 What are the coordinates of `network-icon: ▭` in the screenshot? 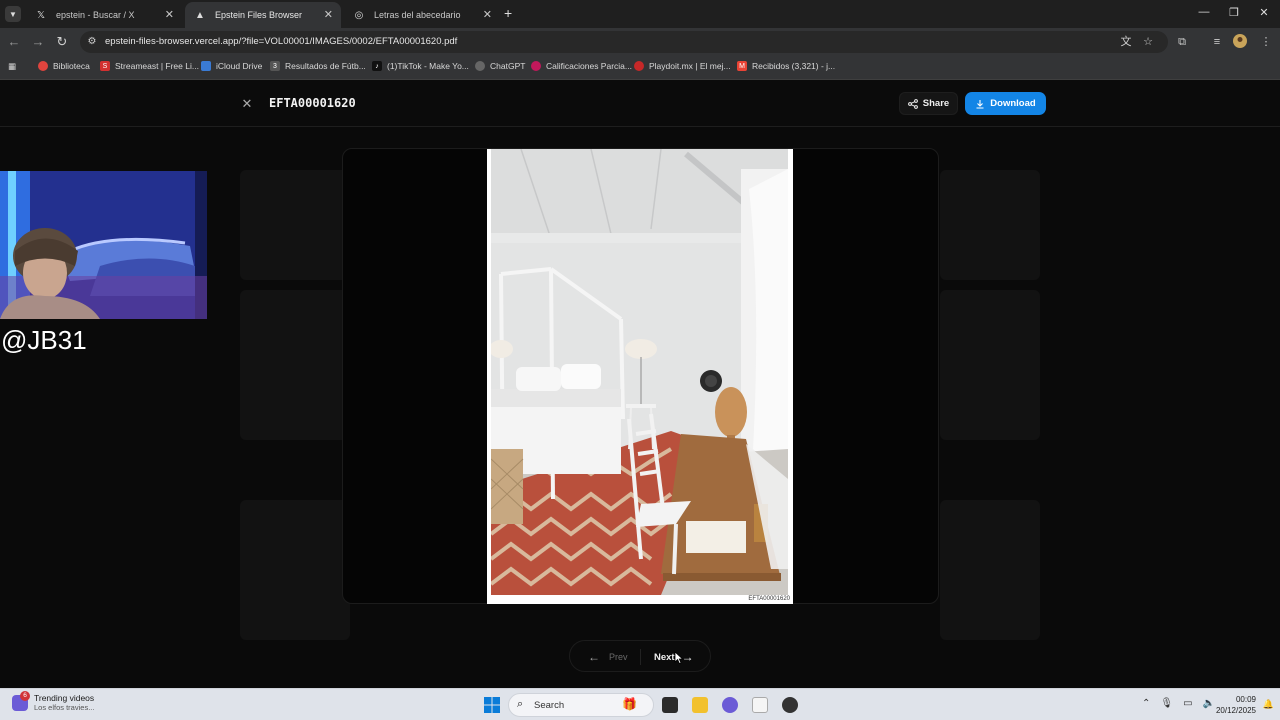 It's located at (1187, 703).